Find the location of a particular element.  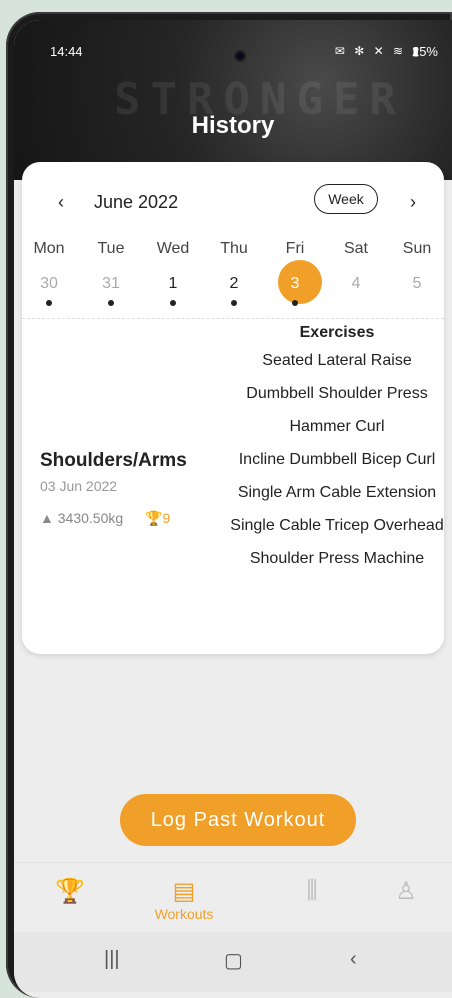

dumbbell-icon: ⫼ is located at coordinates (312, 890).